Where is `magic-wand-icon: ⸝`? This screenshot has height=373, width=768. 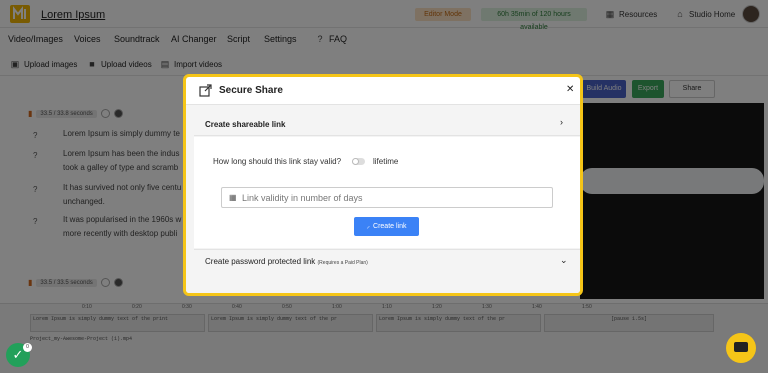
magic-wand-icon: ⸝ is located at coordinates (368, 226).